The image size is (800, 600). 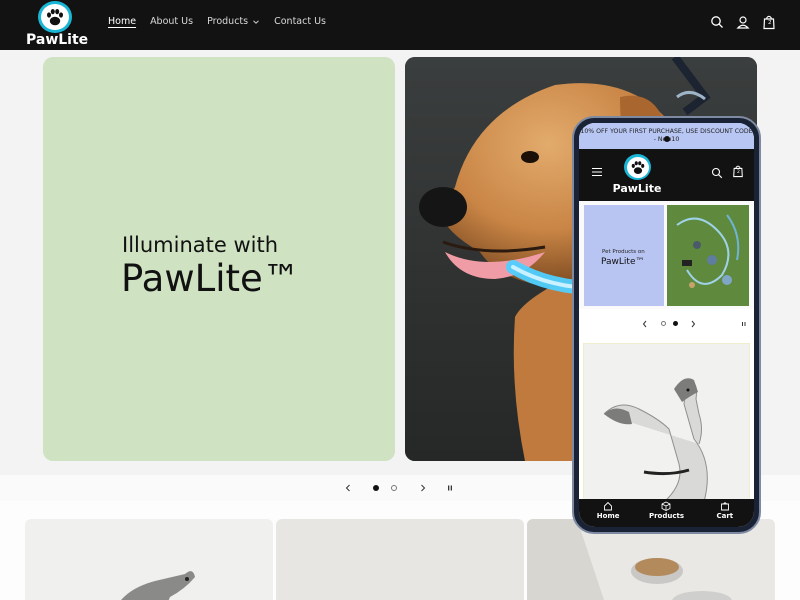 What do you see at coordinates (666, 255) in the screenshot?
I see `mobile-hero: Pet Products on PawLite™` at bounding box center [666, 255].